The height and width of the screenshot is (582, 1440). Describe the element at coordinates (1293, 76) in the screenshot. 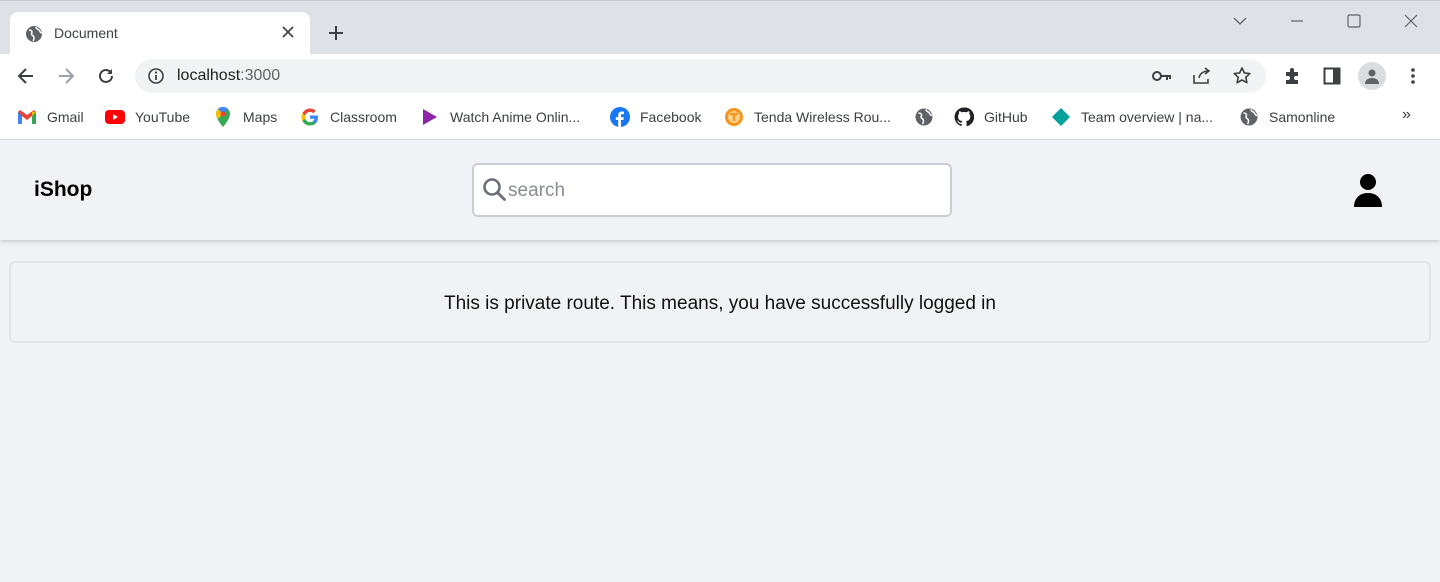

I see `extensions-puzzle-icon` at that location.